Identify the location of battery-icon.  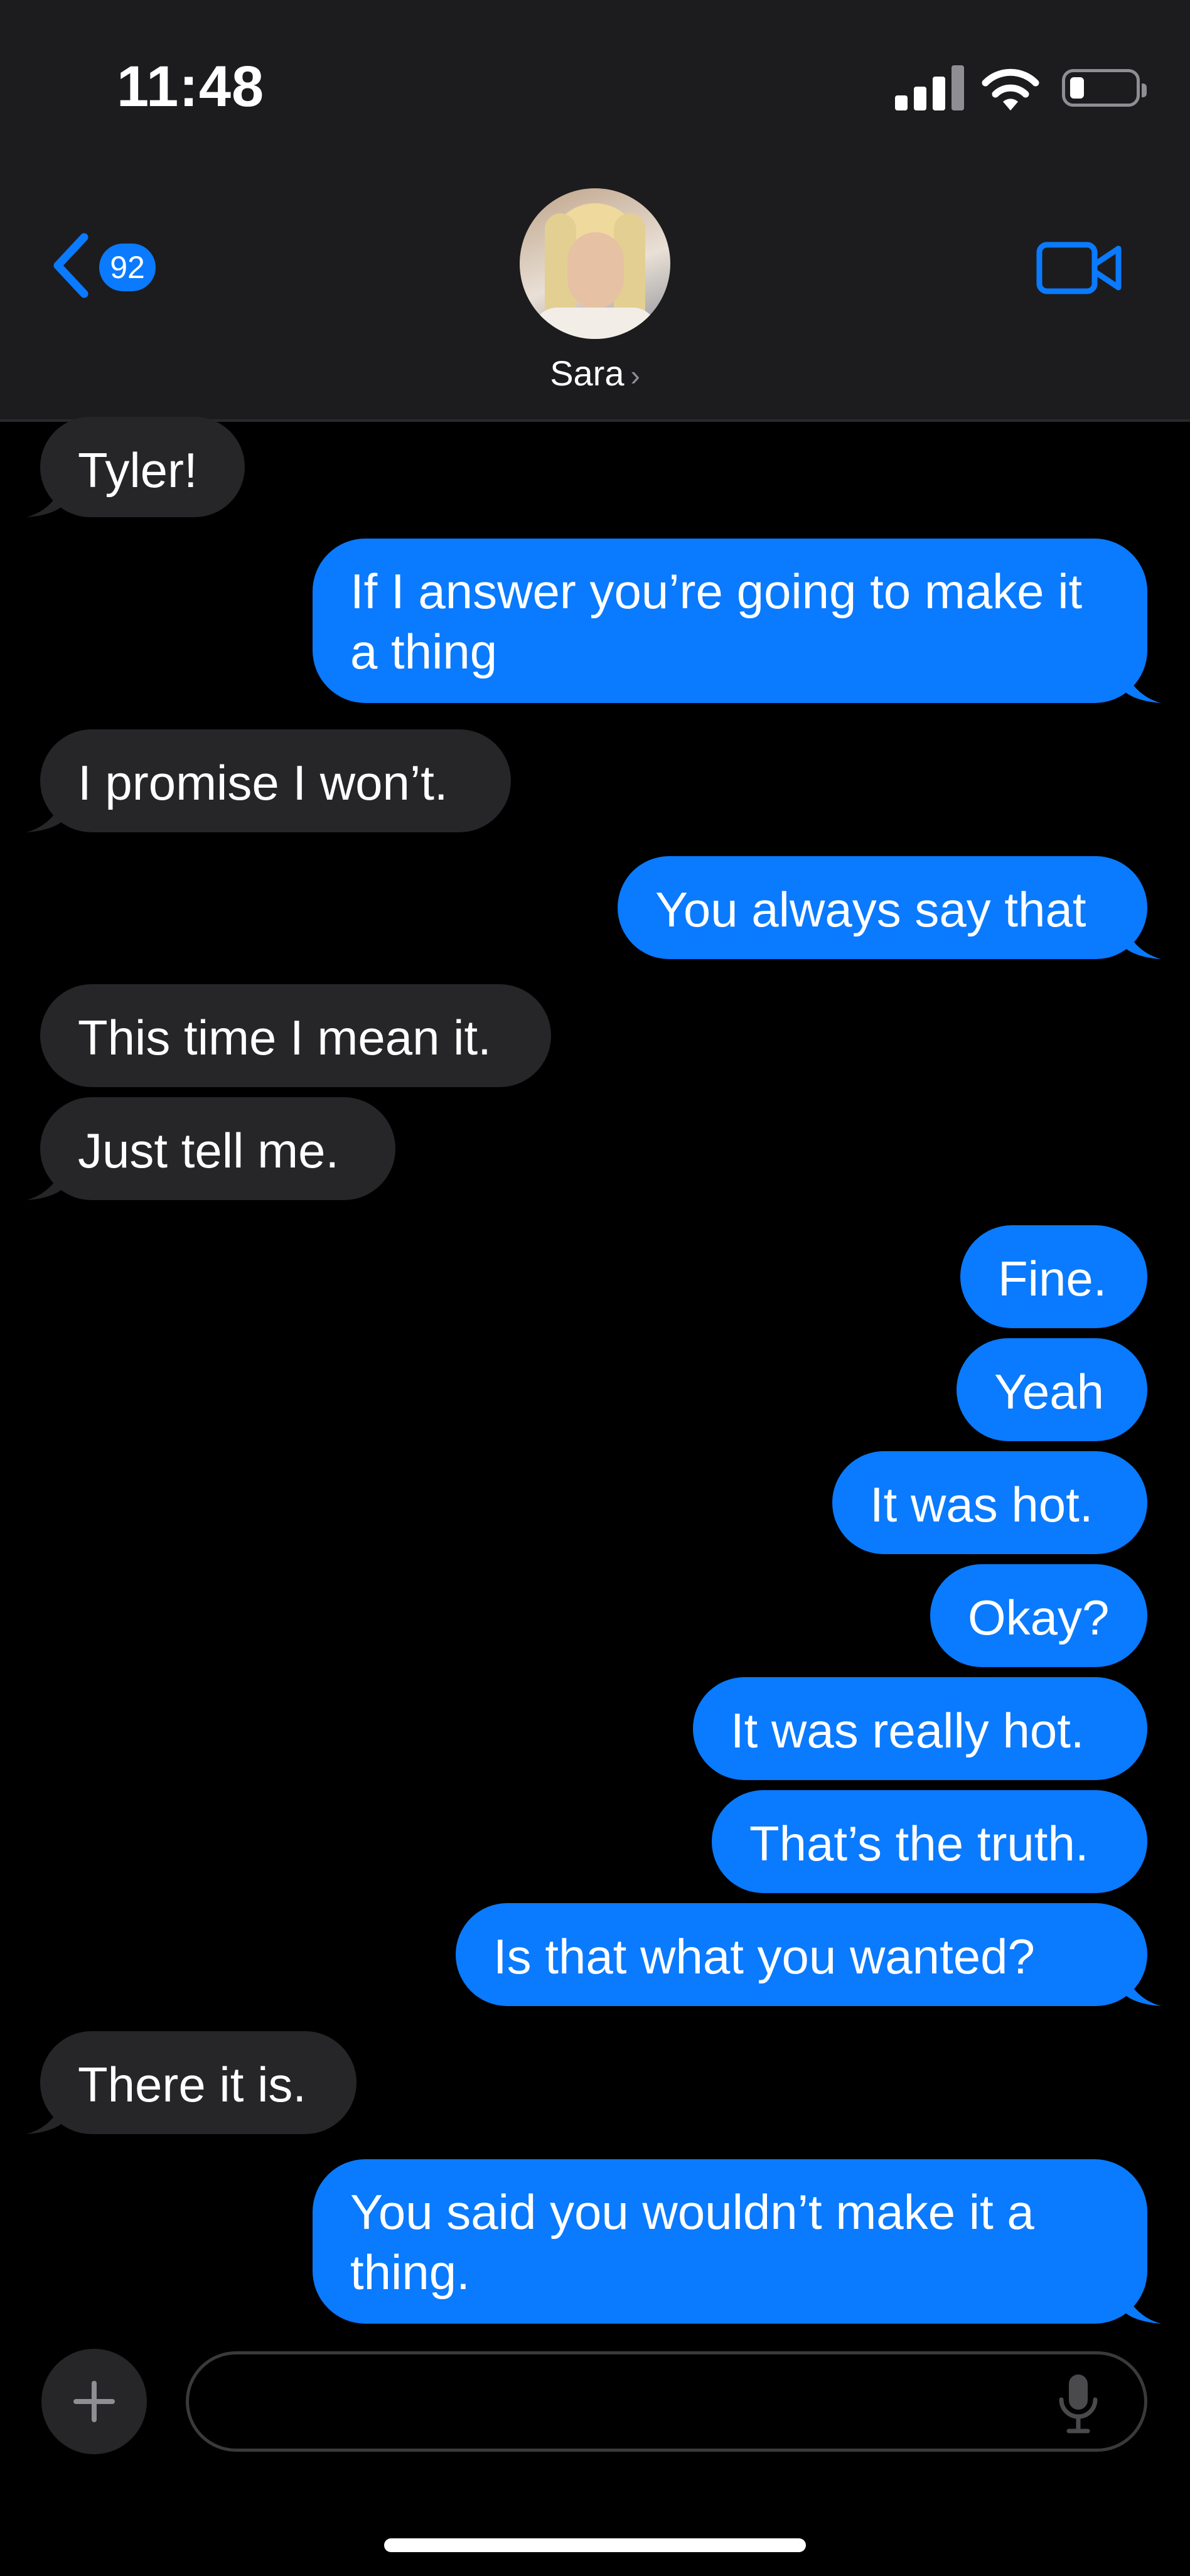
(1104, 88).